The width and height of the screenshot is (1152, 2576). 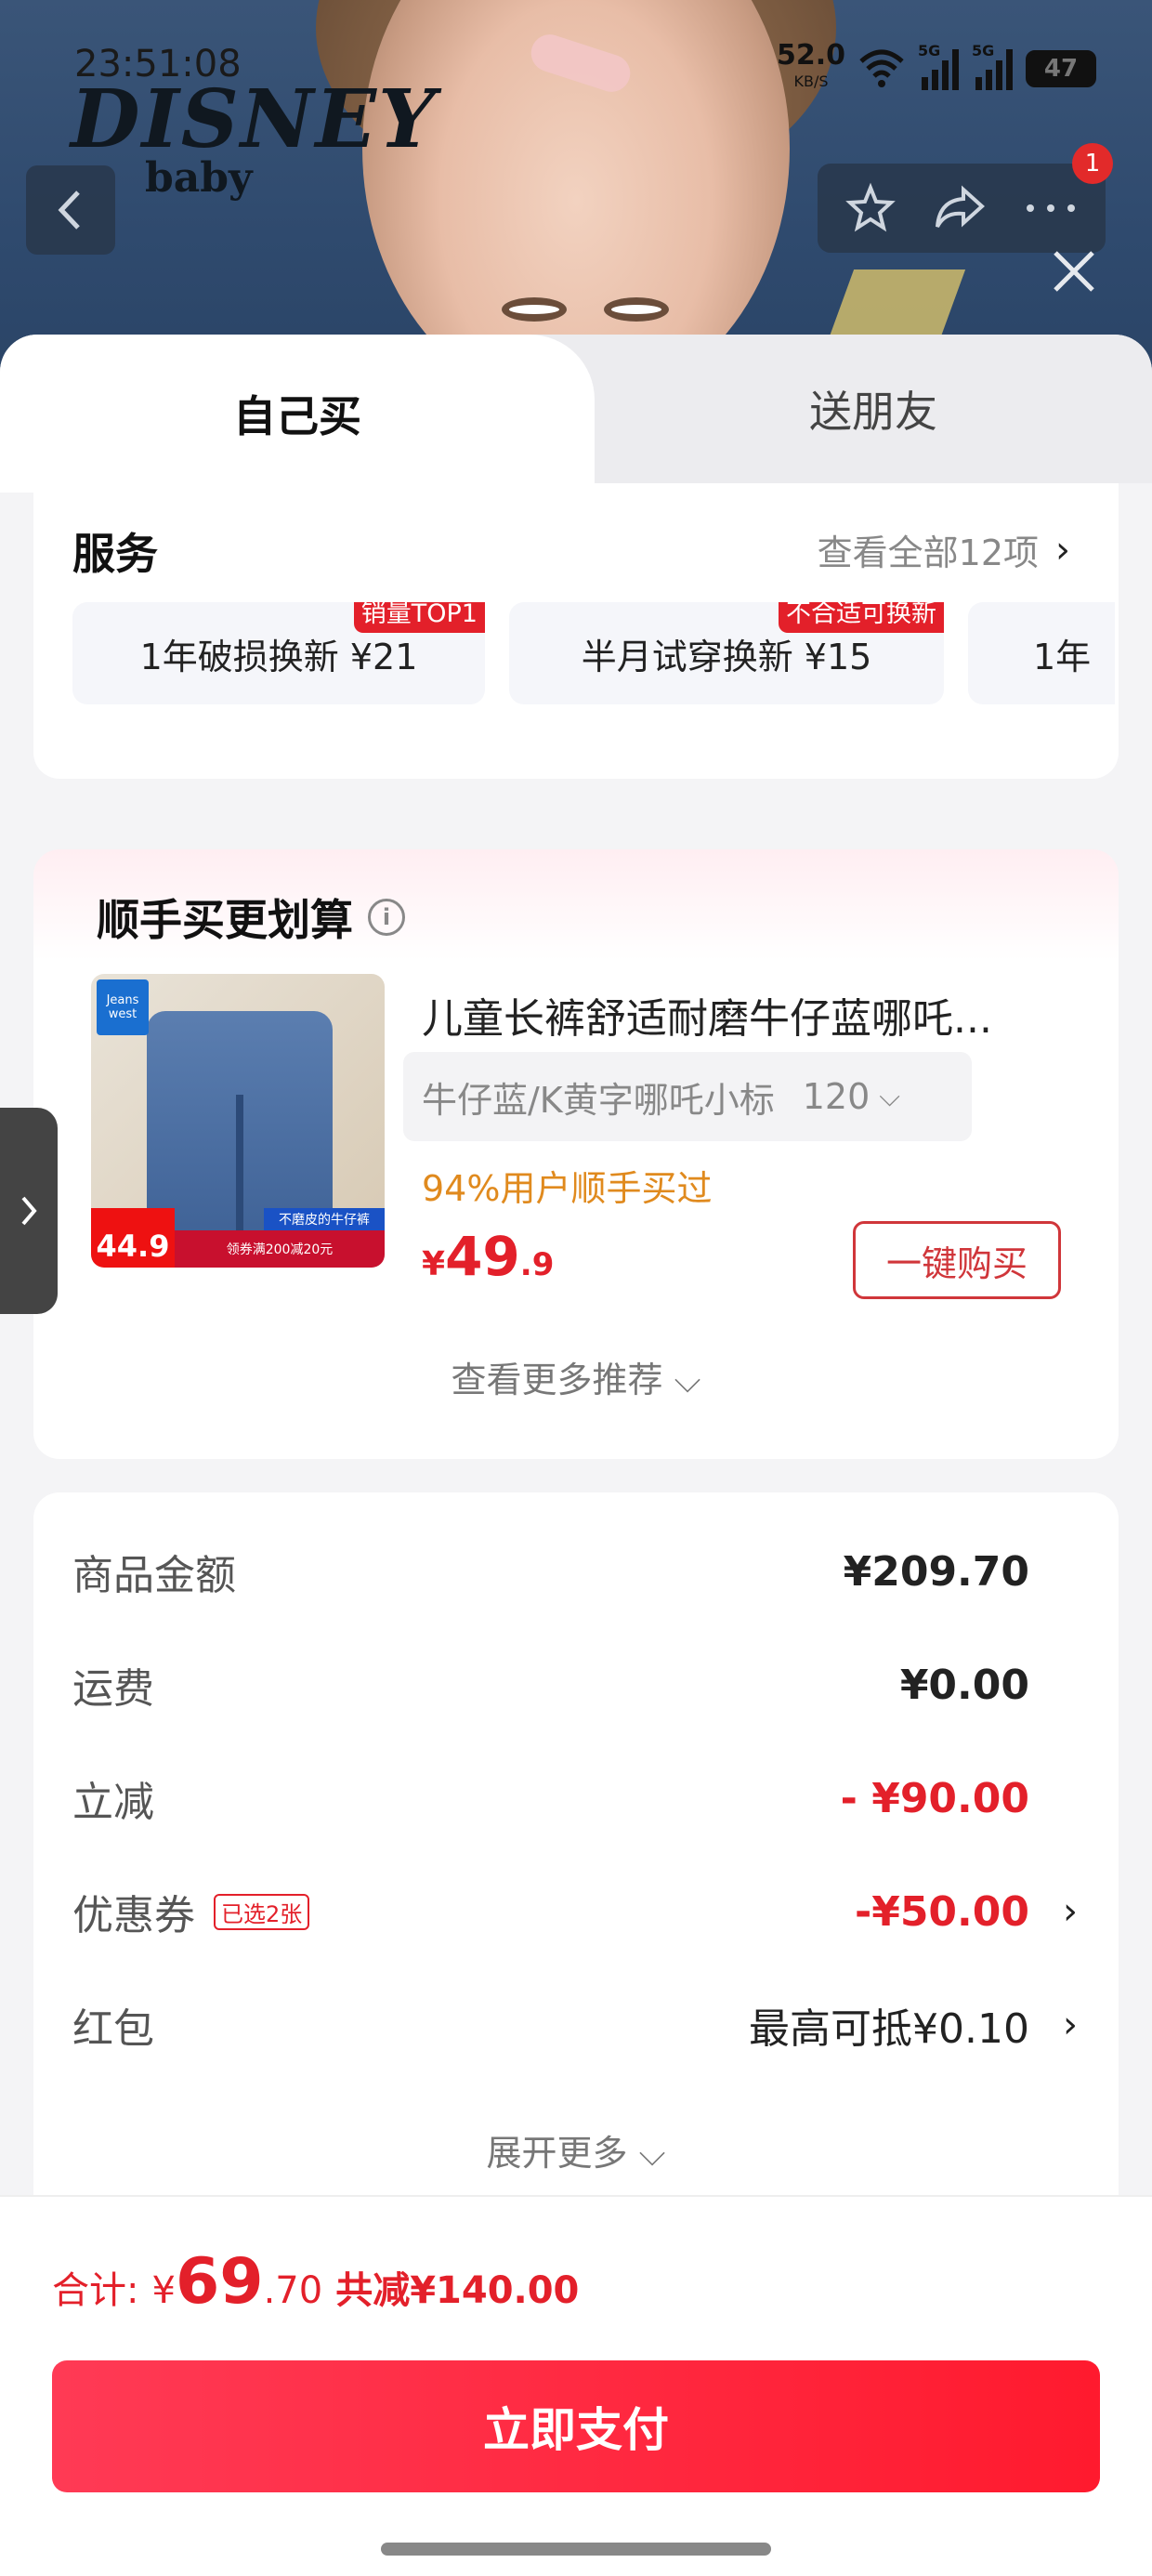 I want to click on thumb-banner: 不磨皮的牛仔裤, so click(x=324, y=1219).